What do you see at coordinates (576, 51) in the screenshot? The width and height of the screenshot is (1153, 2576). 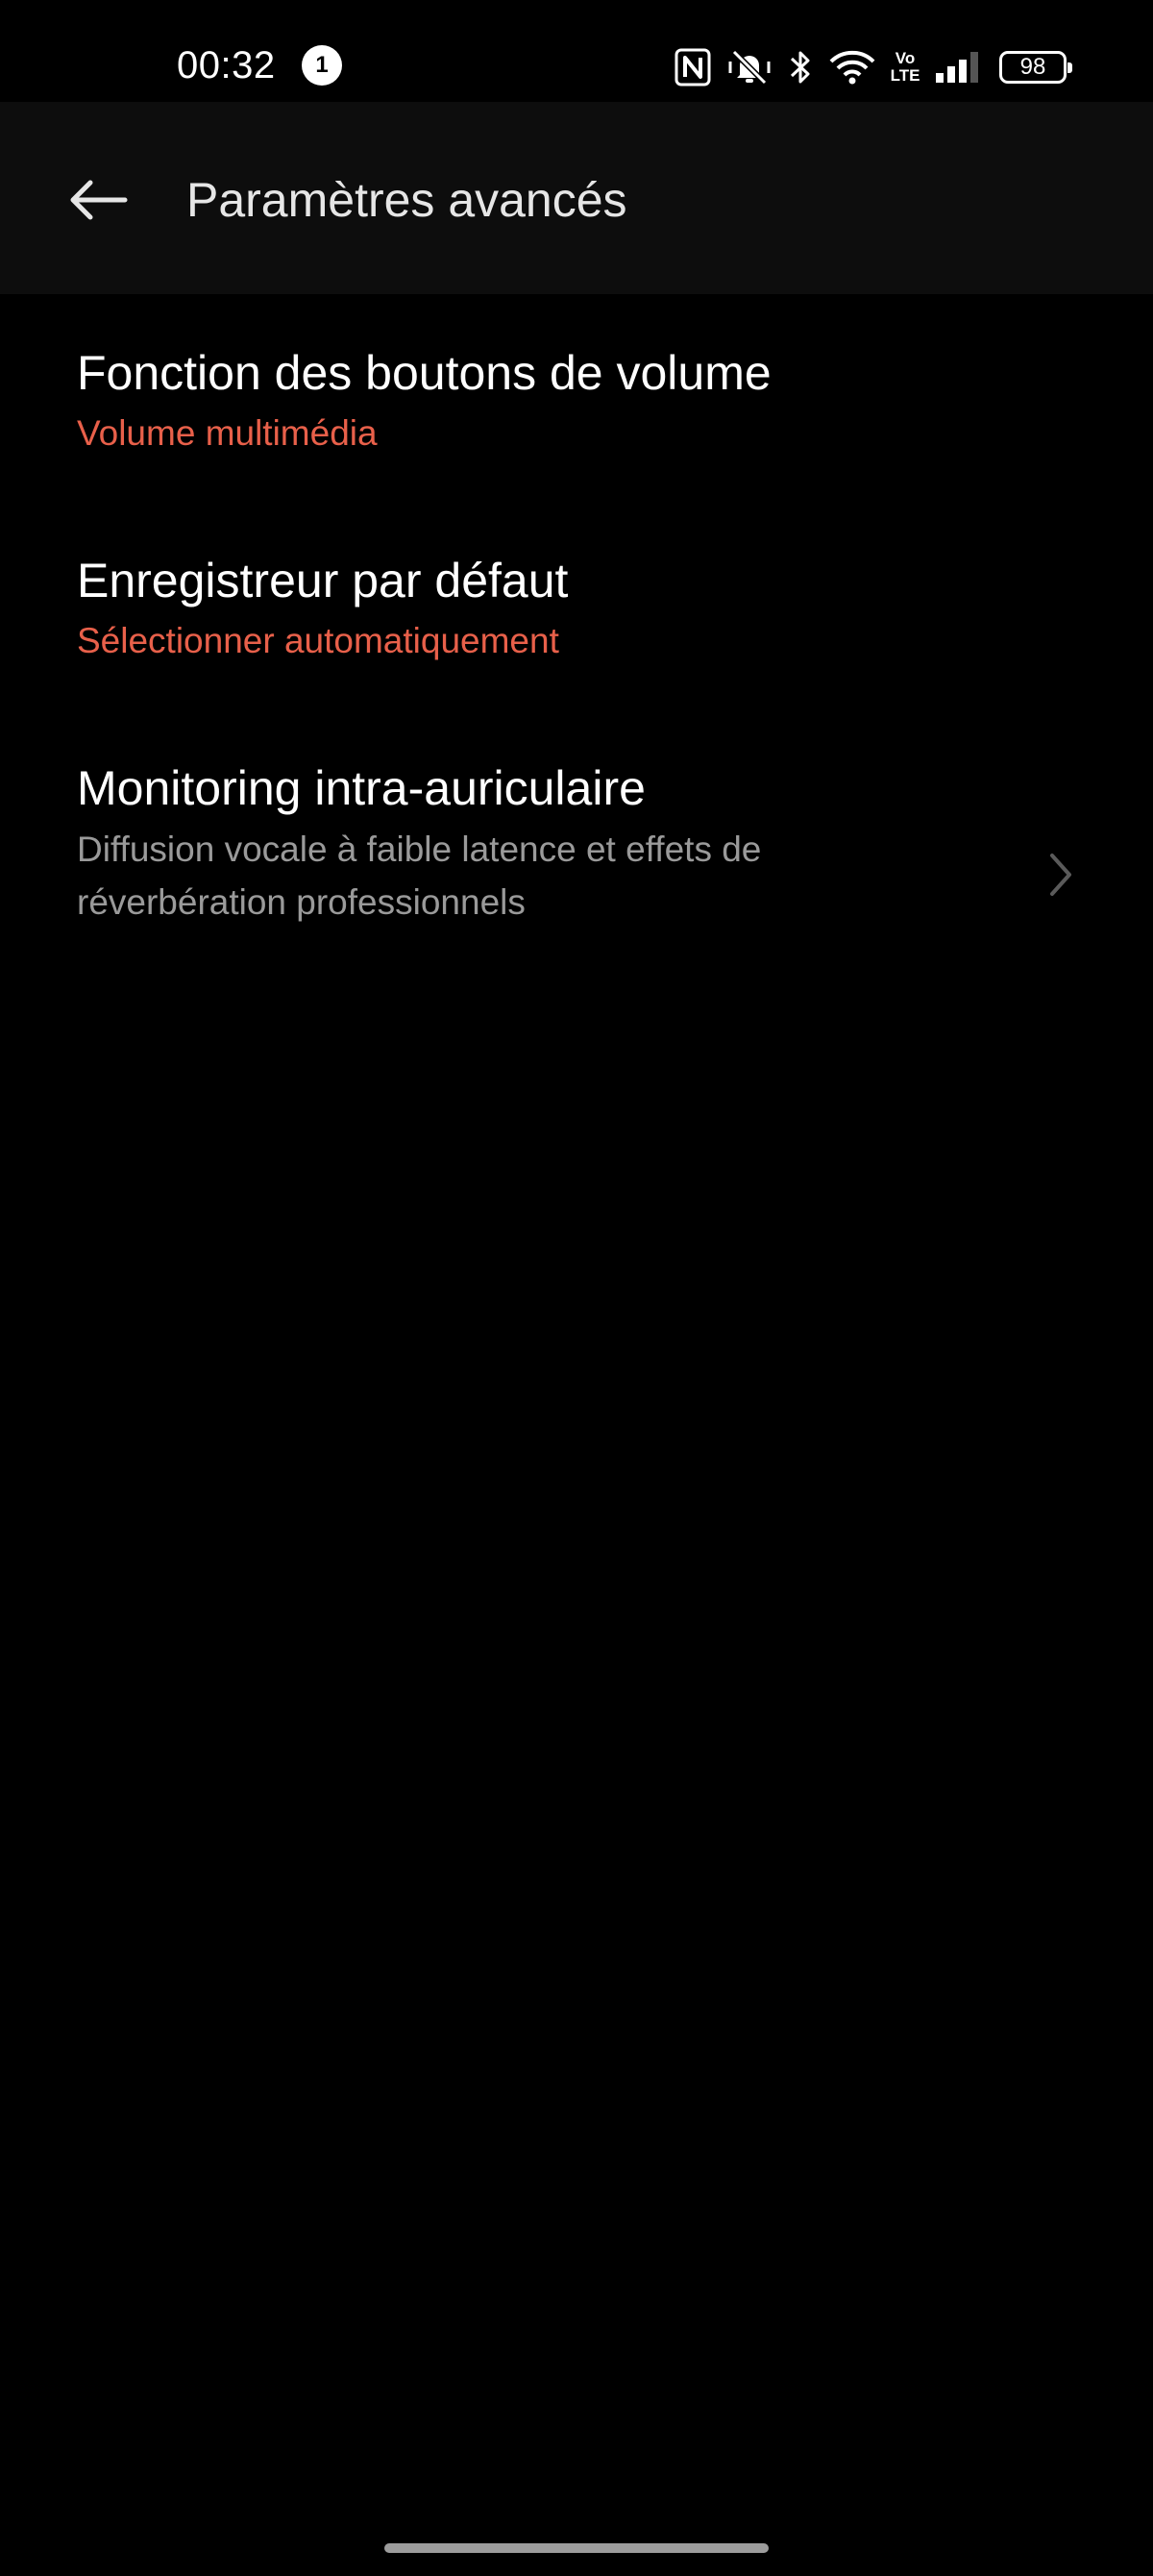 I see `status-bar: 00:32 1 Vo LTE 98` at bounding box center [576, 51].